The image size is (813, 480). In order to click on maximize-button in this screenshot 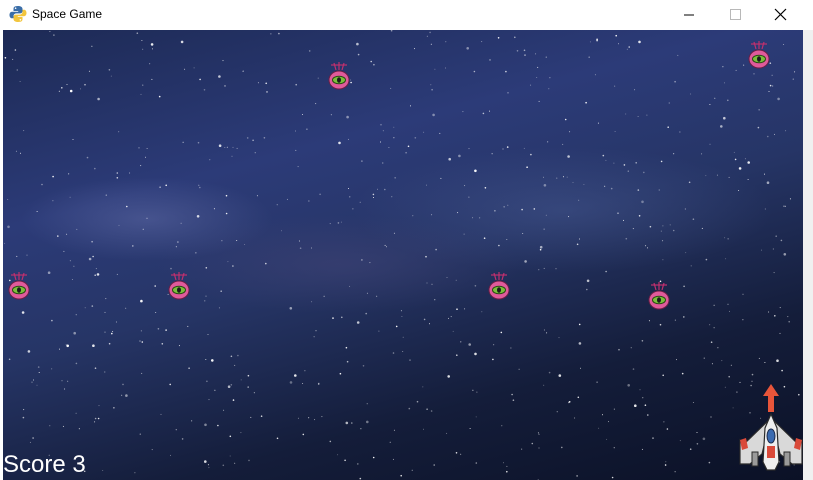, I will do `click(735, 15)`.